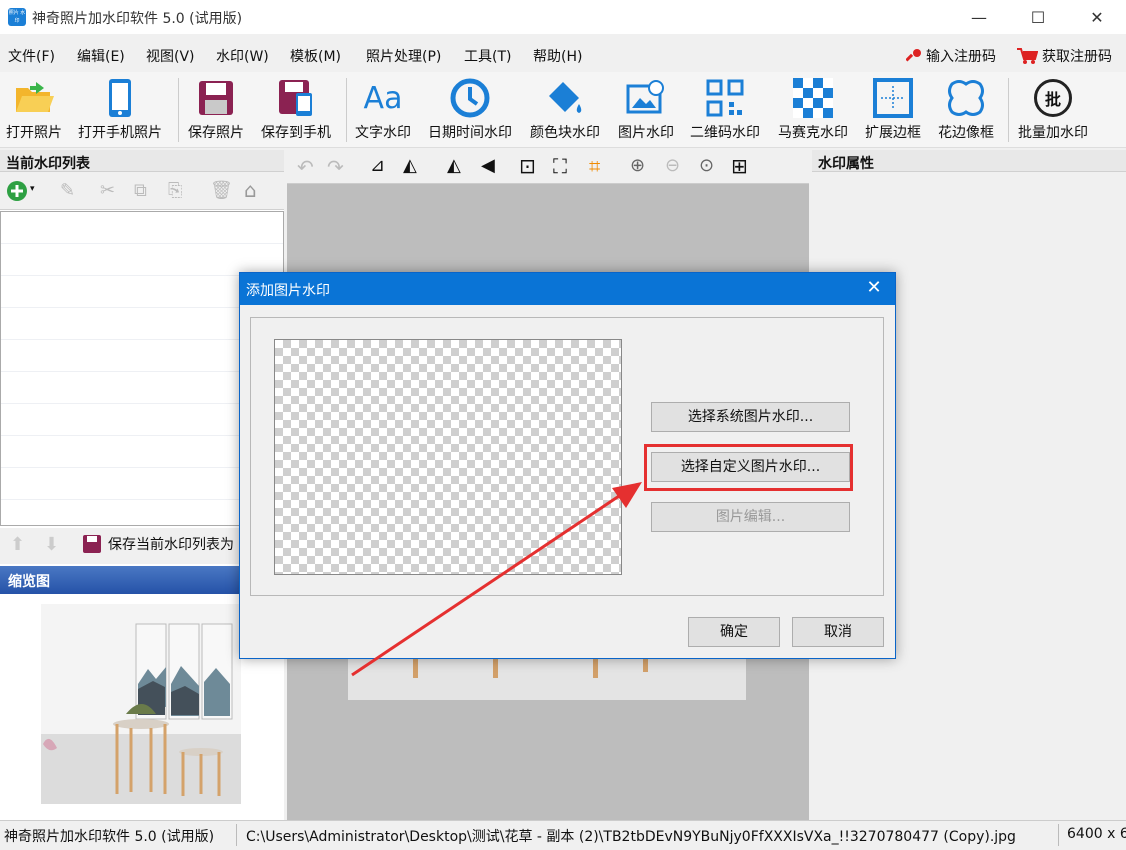  What do you see at coordinates (813, 98) in the screenshot?
I see `mosaic-icon` at bounding box center [813, 98].